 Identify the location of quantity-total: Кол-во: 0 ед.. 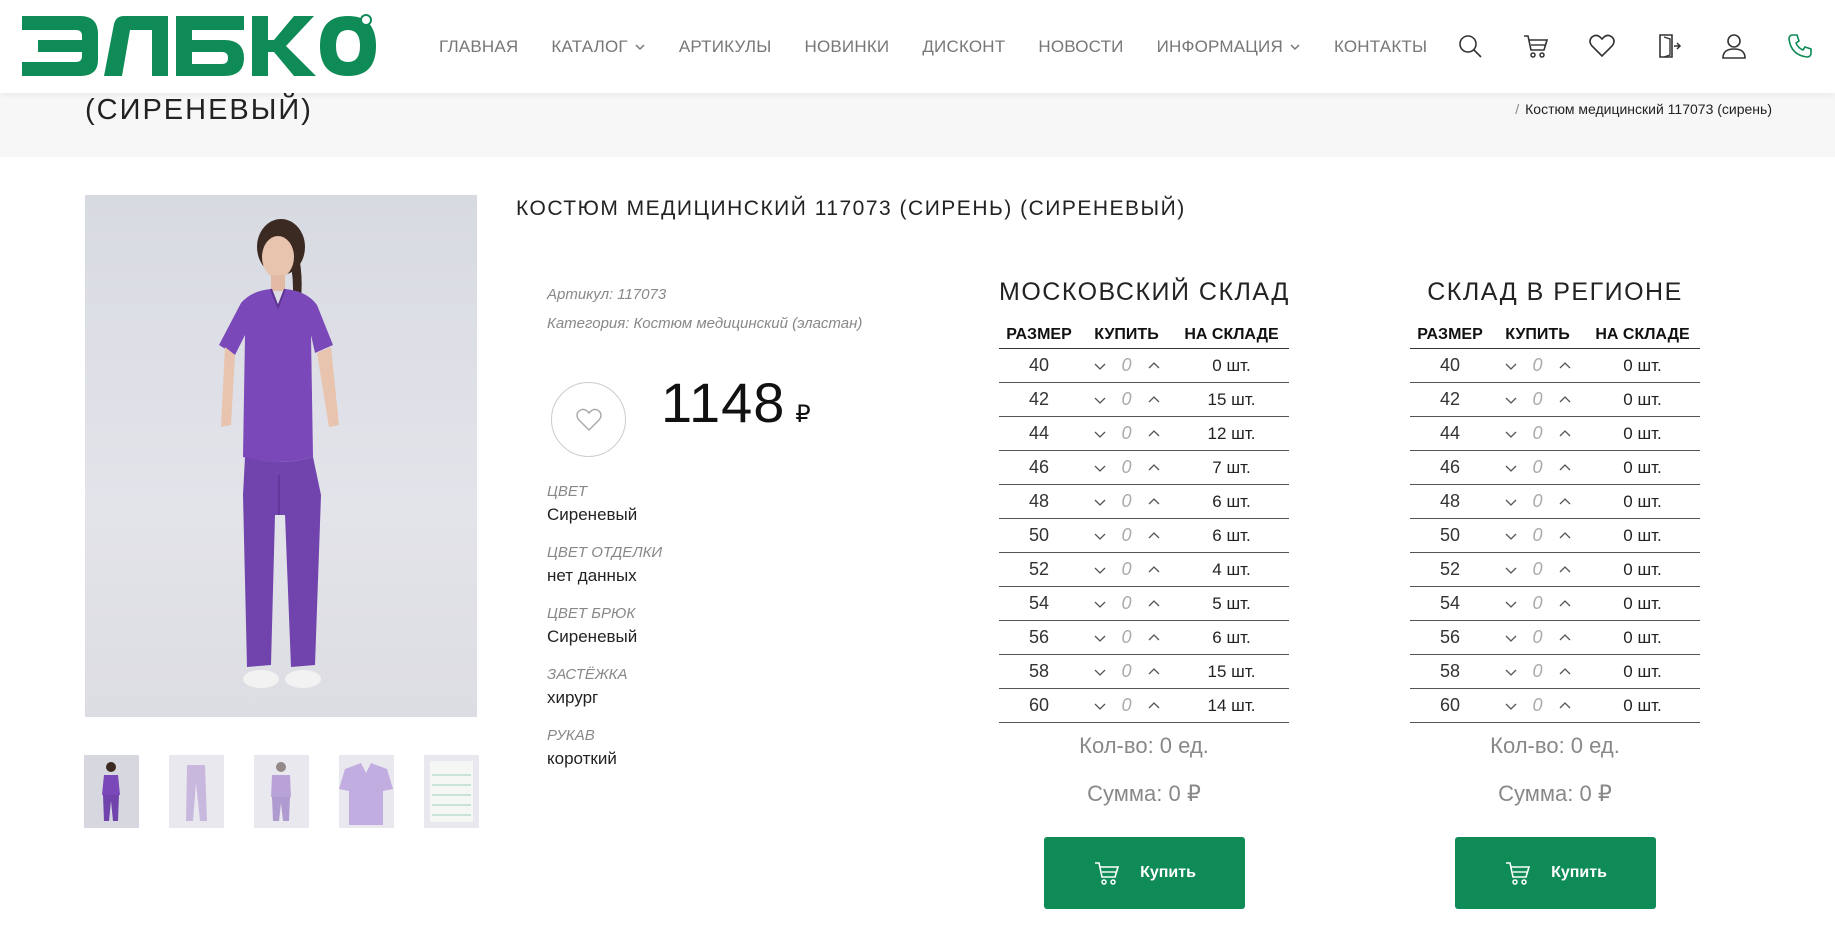
(1144, 745).